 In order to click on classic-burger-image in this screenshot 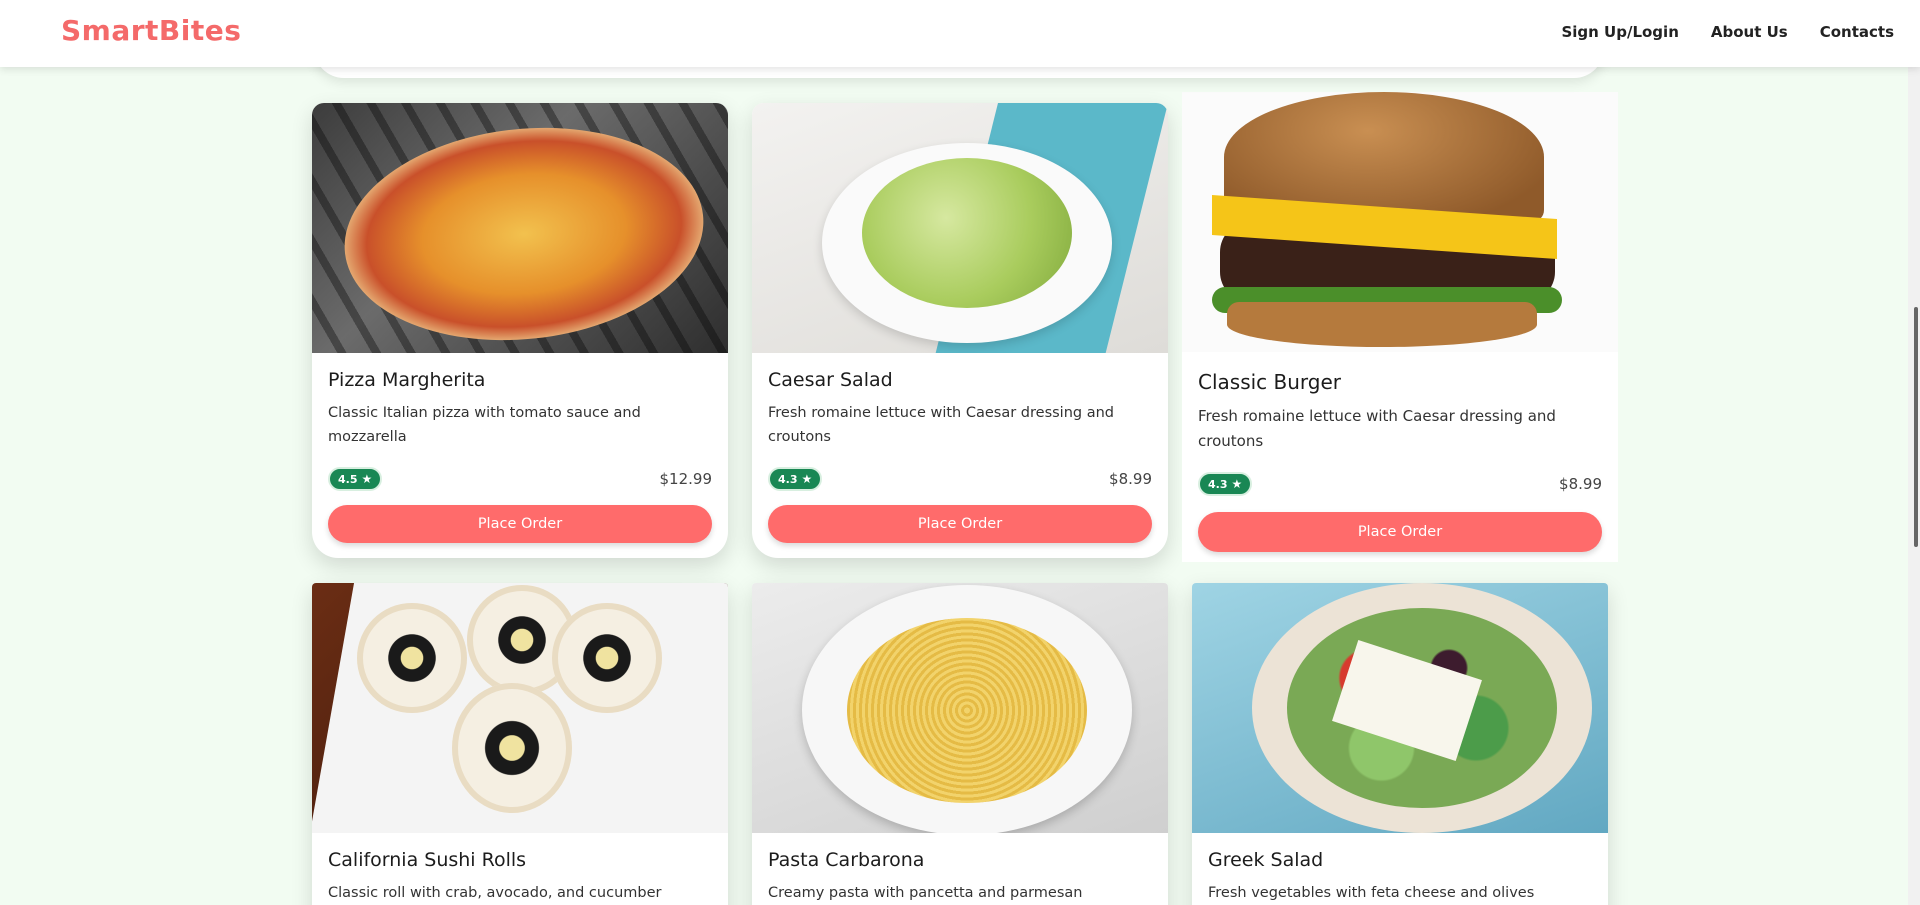, I will do `click(1400, 222)`.